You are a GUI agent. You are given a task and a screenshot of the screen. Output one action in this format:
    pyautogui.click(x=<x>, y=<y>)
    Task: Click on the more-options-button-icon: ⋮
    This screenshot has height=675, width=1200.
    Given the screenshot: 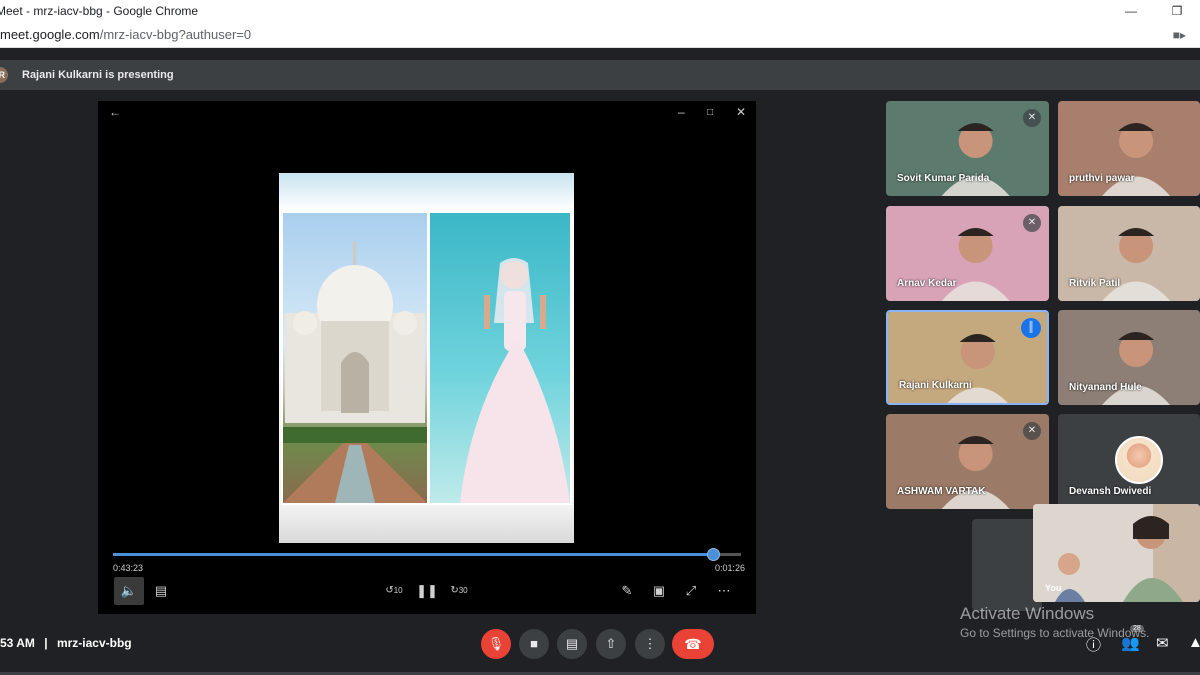 What is the action you would take?
    pyautogui.click(x=650, y=644)
    